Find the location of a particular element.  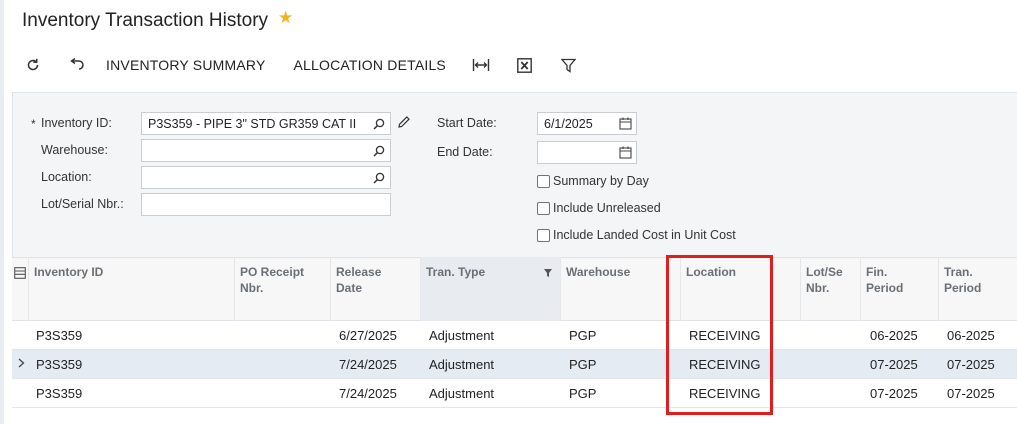

inventory-id-label: Inventory ID: is located at coordinates (76, 123).